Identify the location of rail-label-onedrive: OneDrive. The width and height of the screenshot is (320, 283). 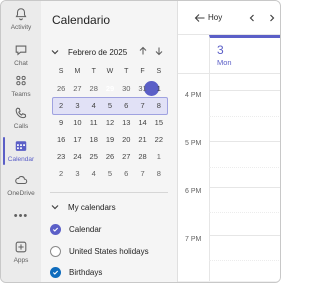
(21, 193).